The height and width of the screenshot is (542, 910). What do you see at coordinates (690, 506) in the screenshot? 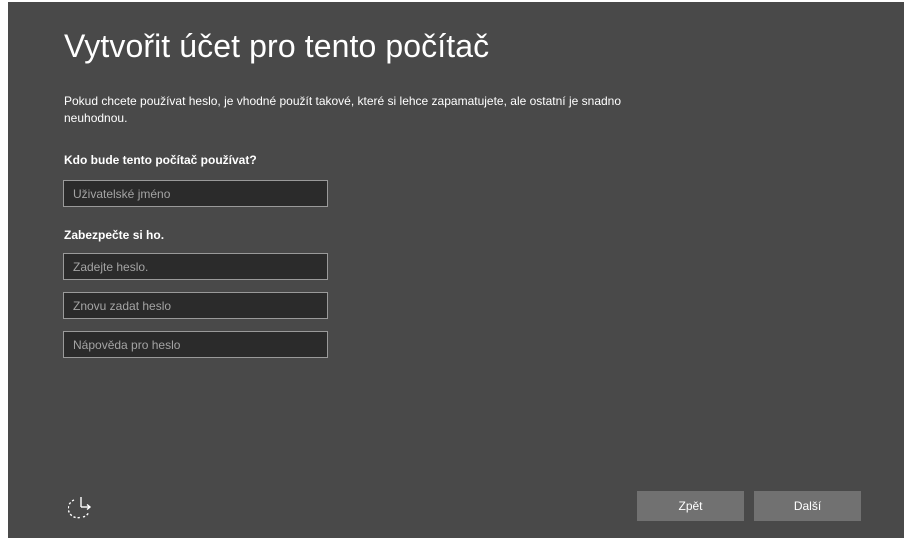
I see `back-button: Zpět` at bounding box center [690, 506].